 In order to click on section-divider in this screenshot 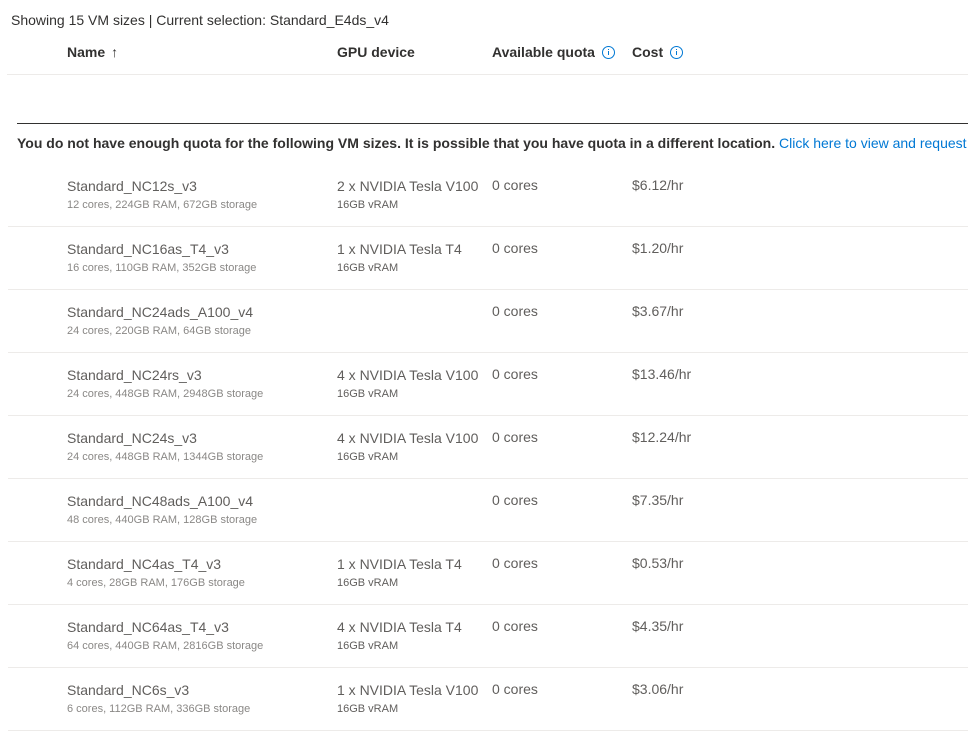, I will do `click(492, 123)`.